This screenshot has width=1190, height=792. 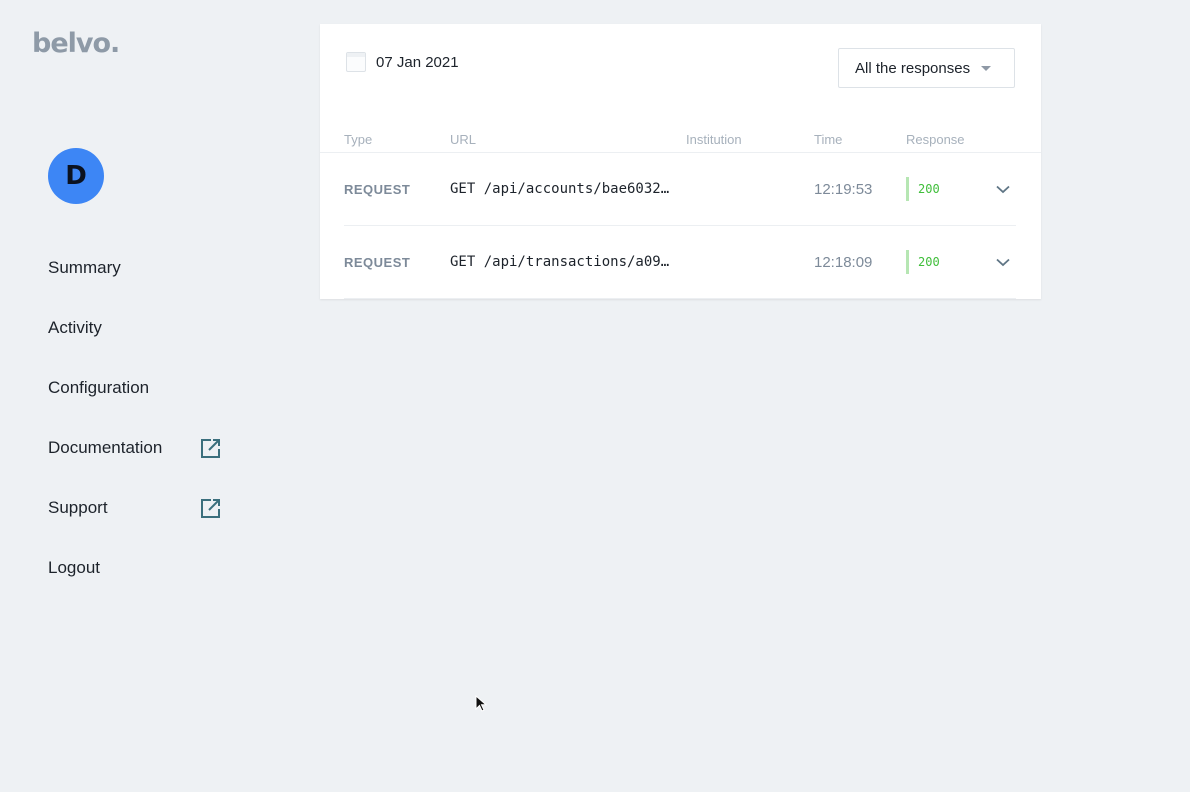 I want to click on sidebar-item-label: Configuration, so click(x=99, y=387).